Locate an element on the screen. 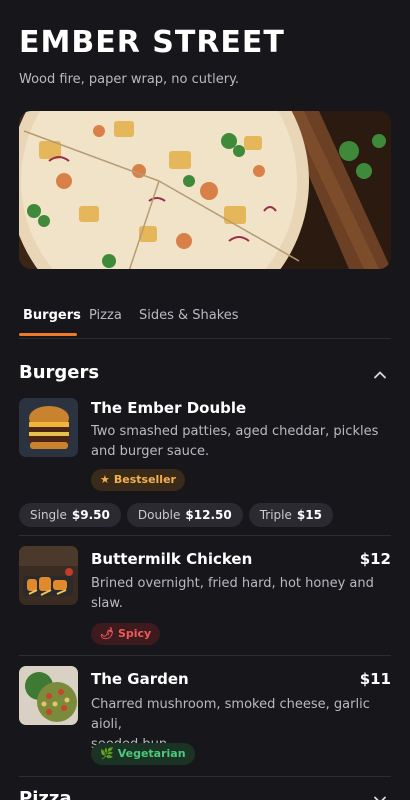  item-price: $11 is located at coordinates (375, 679).